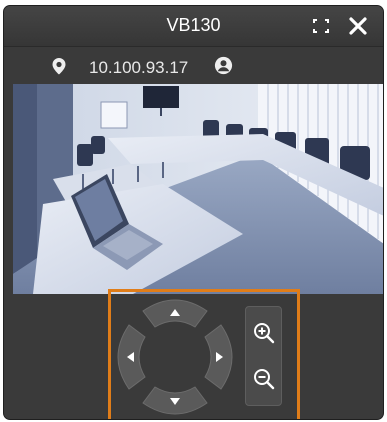 Image resolution: width=387 pixels, height=422 pixels. I want to click on zoom-out-icon, so click(264, 379).